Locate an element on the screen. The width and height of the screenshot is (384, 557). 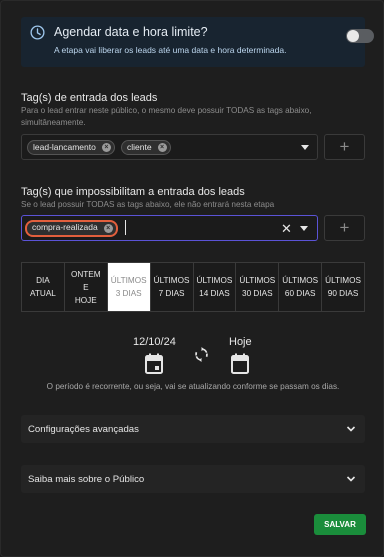
entry-tags-select: lead-lancamento × cliente × is located at coordinates (169, 147).